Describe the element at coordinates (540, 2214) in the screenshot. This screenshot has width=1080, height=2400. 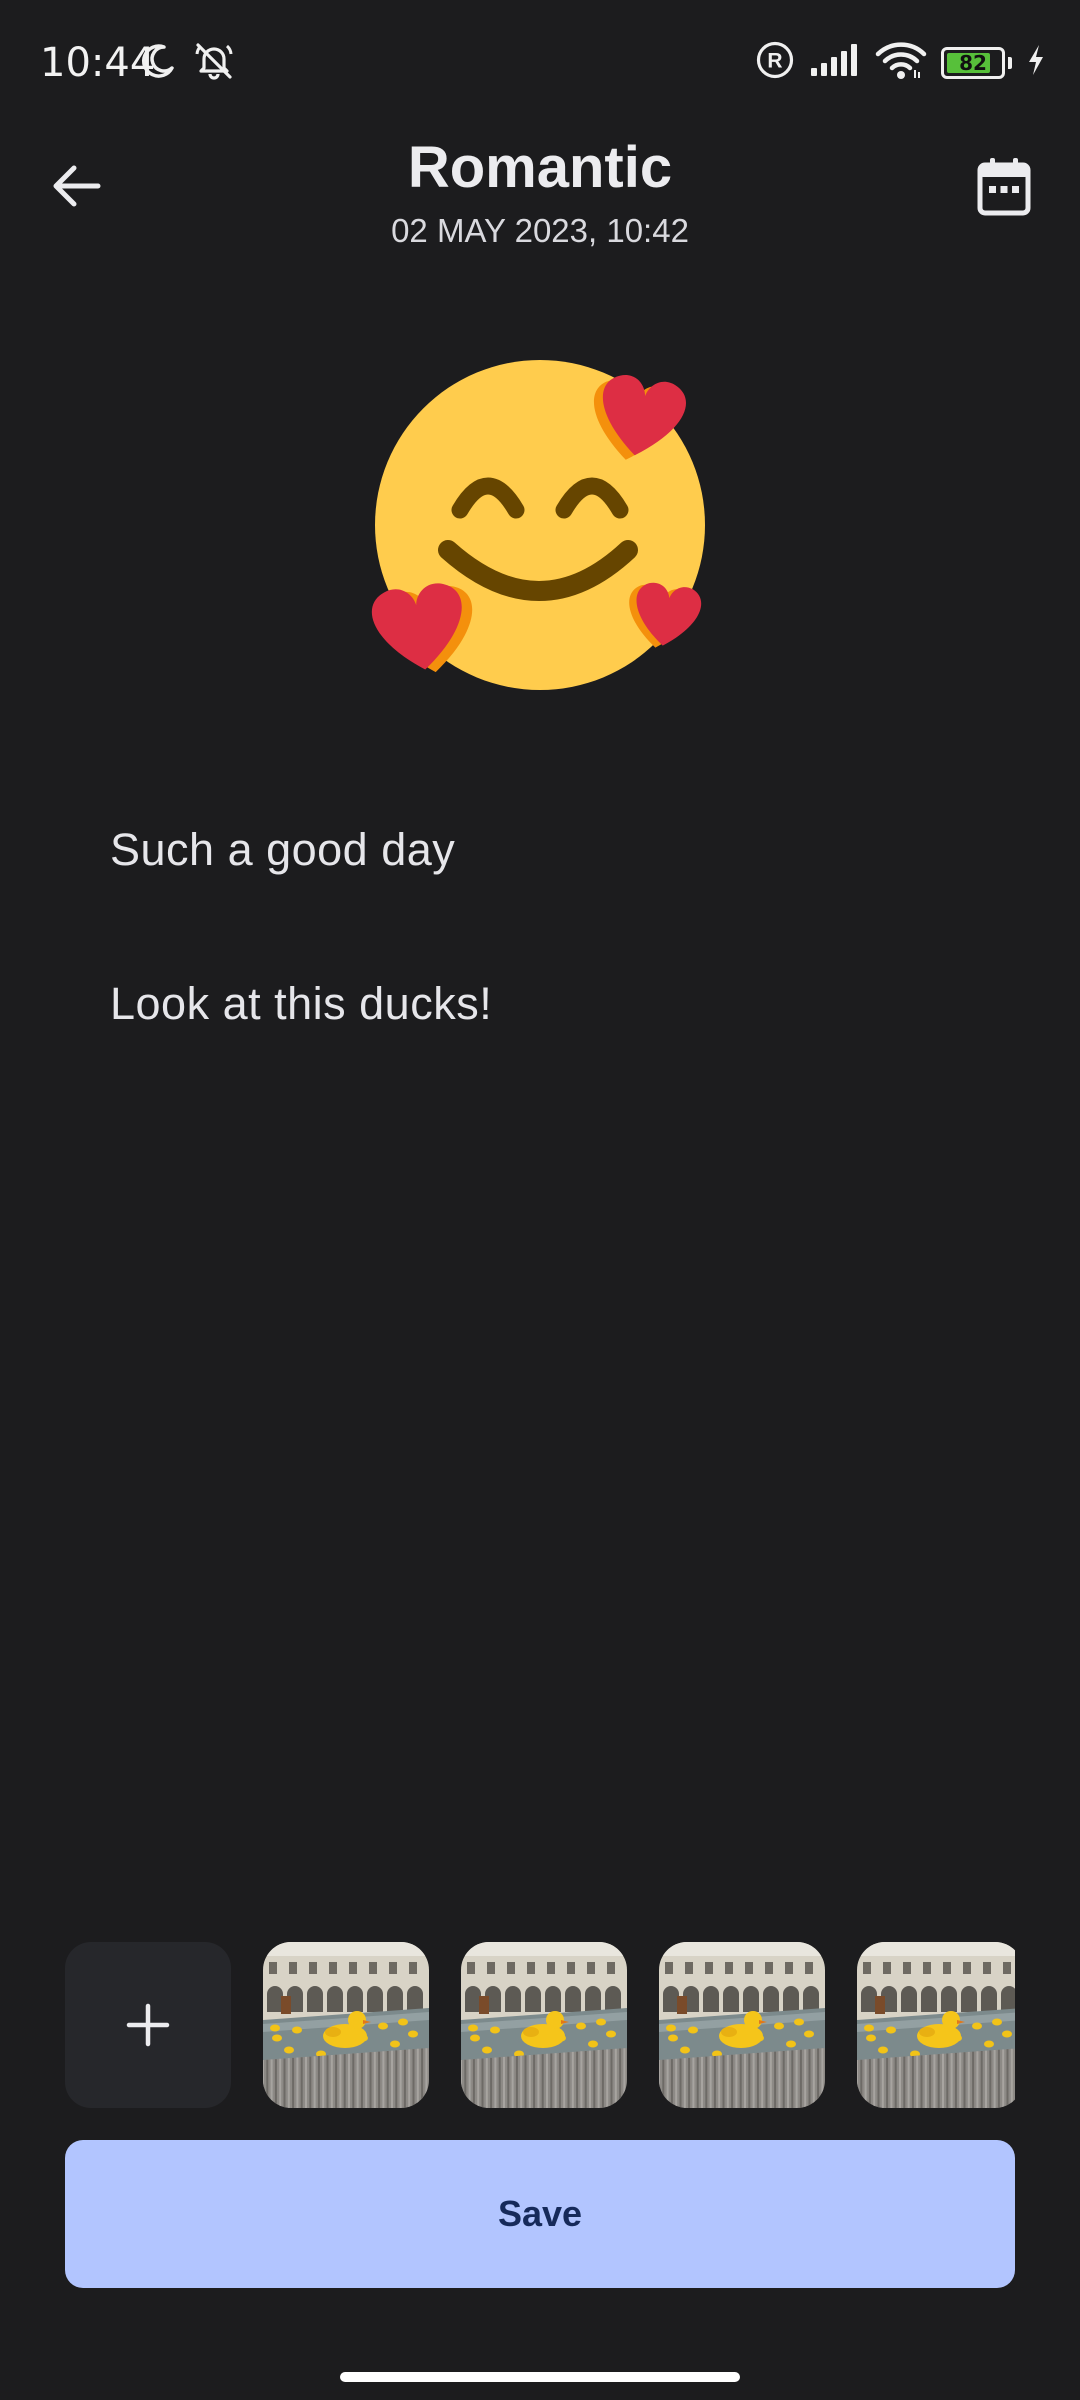
I see `save-button: Save` at that location.